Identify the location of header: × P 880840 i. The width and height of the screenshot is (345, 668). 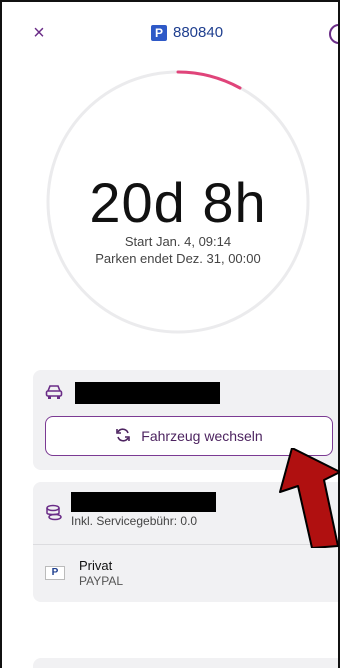
(170, 34).